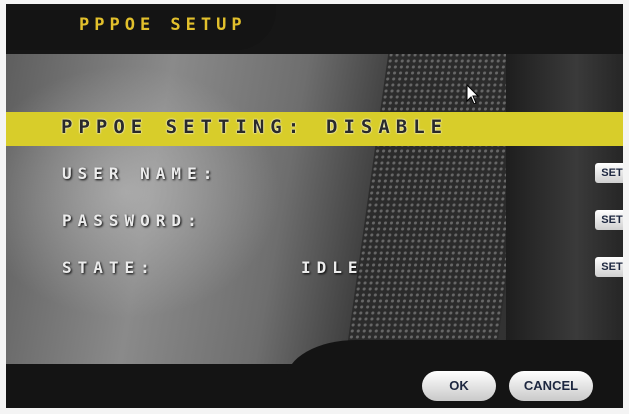  What do you see at coordinates (551, 386) in the screenshot?
I see `cancel-button: CANCEL` at bounding box center [551, 386].